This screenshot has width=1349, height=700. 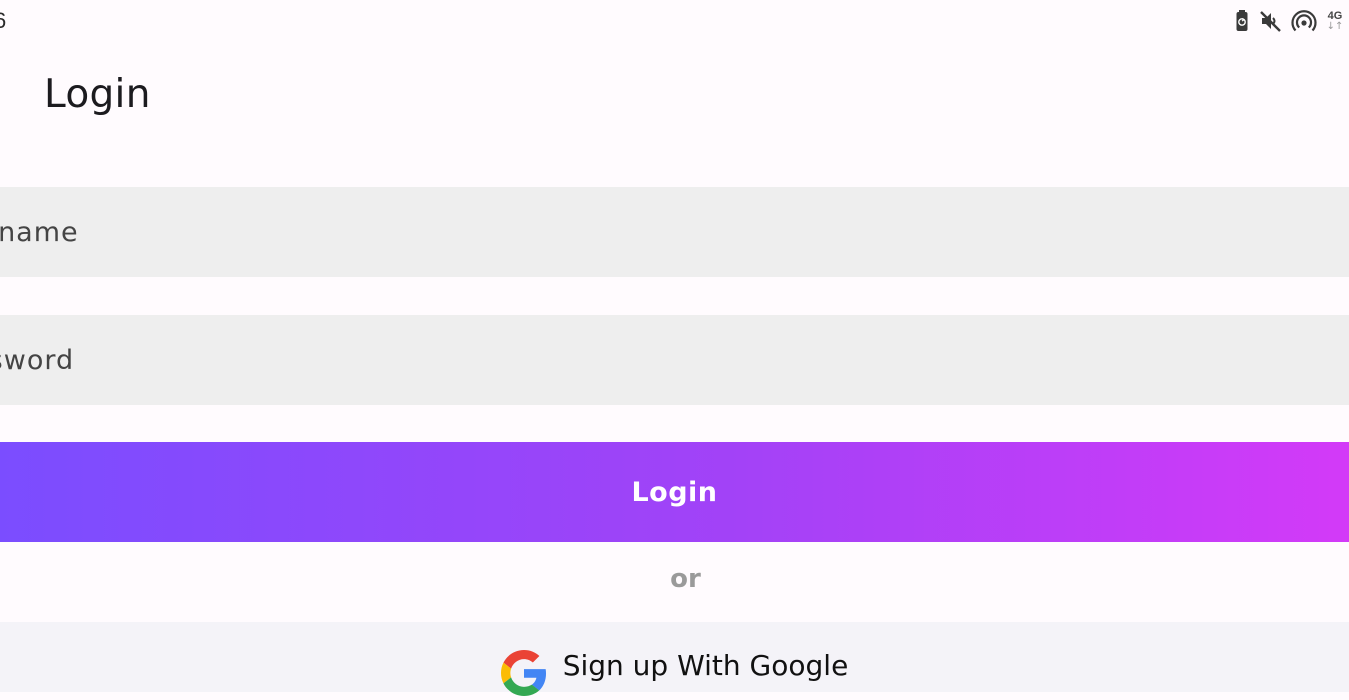 What do you see at coordinates (1243, 21) in the screenshot?
I see `battery-saver-icon` at bounding box center [1243, 21].